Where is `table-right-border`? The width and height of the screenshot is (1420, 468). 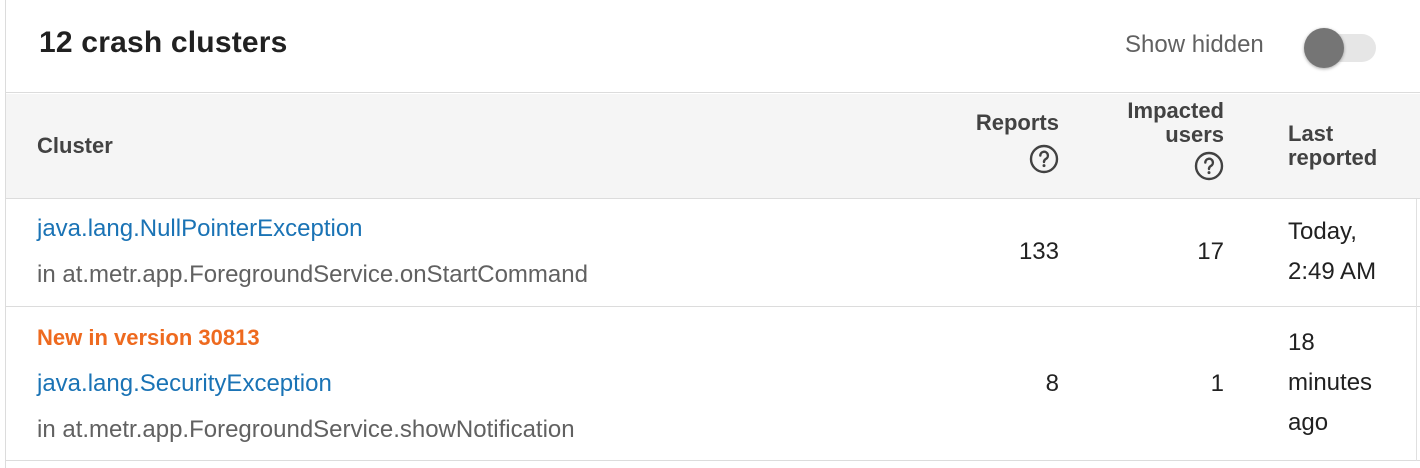
table-right-border is located at coordinates (1416, 330).